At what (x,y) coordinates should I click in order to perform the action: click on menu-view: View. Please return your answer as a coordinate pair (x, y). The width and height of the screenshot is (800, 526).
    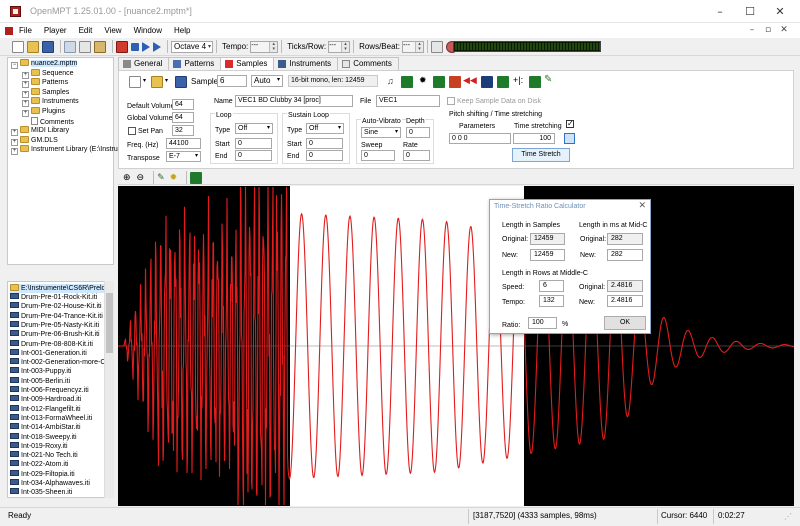
    Looking at the image, I should click on (112, 30).